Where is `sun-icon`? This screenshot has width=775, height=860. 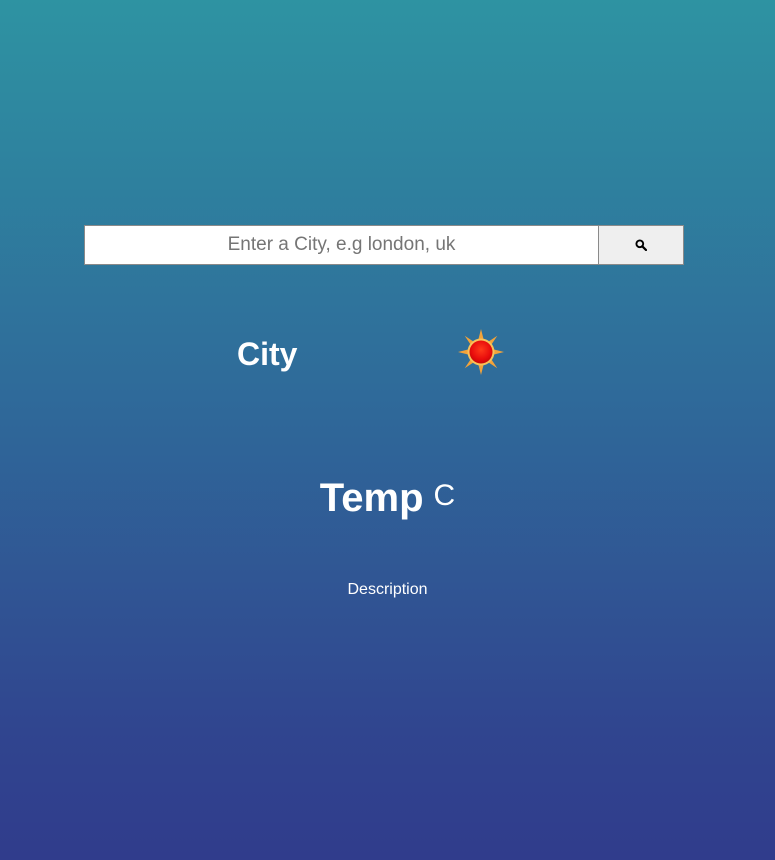
sun-icon is located at coordinates (481, 352).